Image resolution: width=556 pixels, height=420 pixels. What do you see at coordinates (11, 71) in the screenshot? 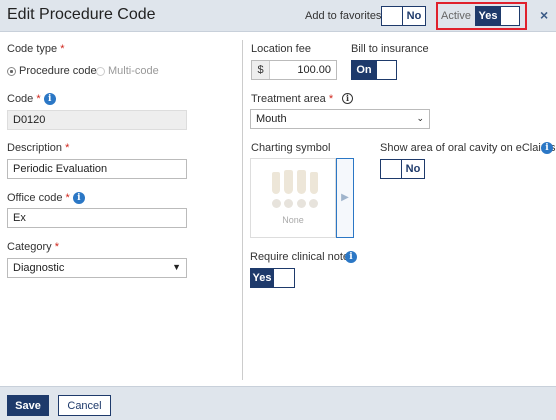
I see `radio-selected-icon` at bounding box center [11, 71].